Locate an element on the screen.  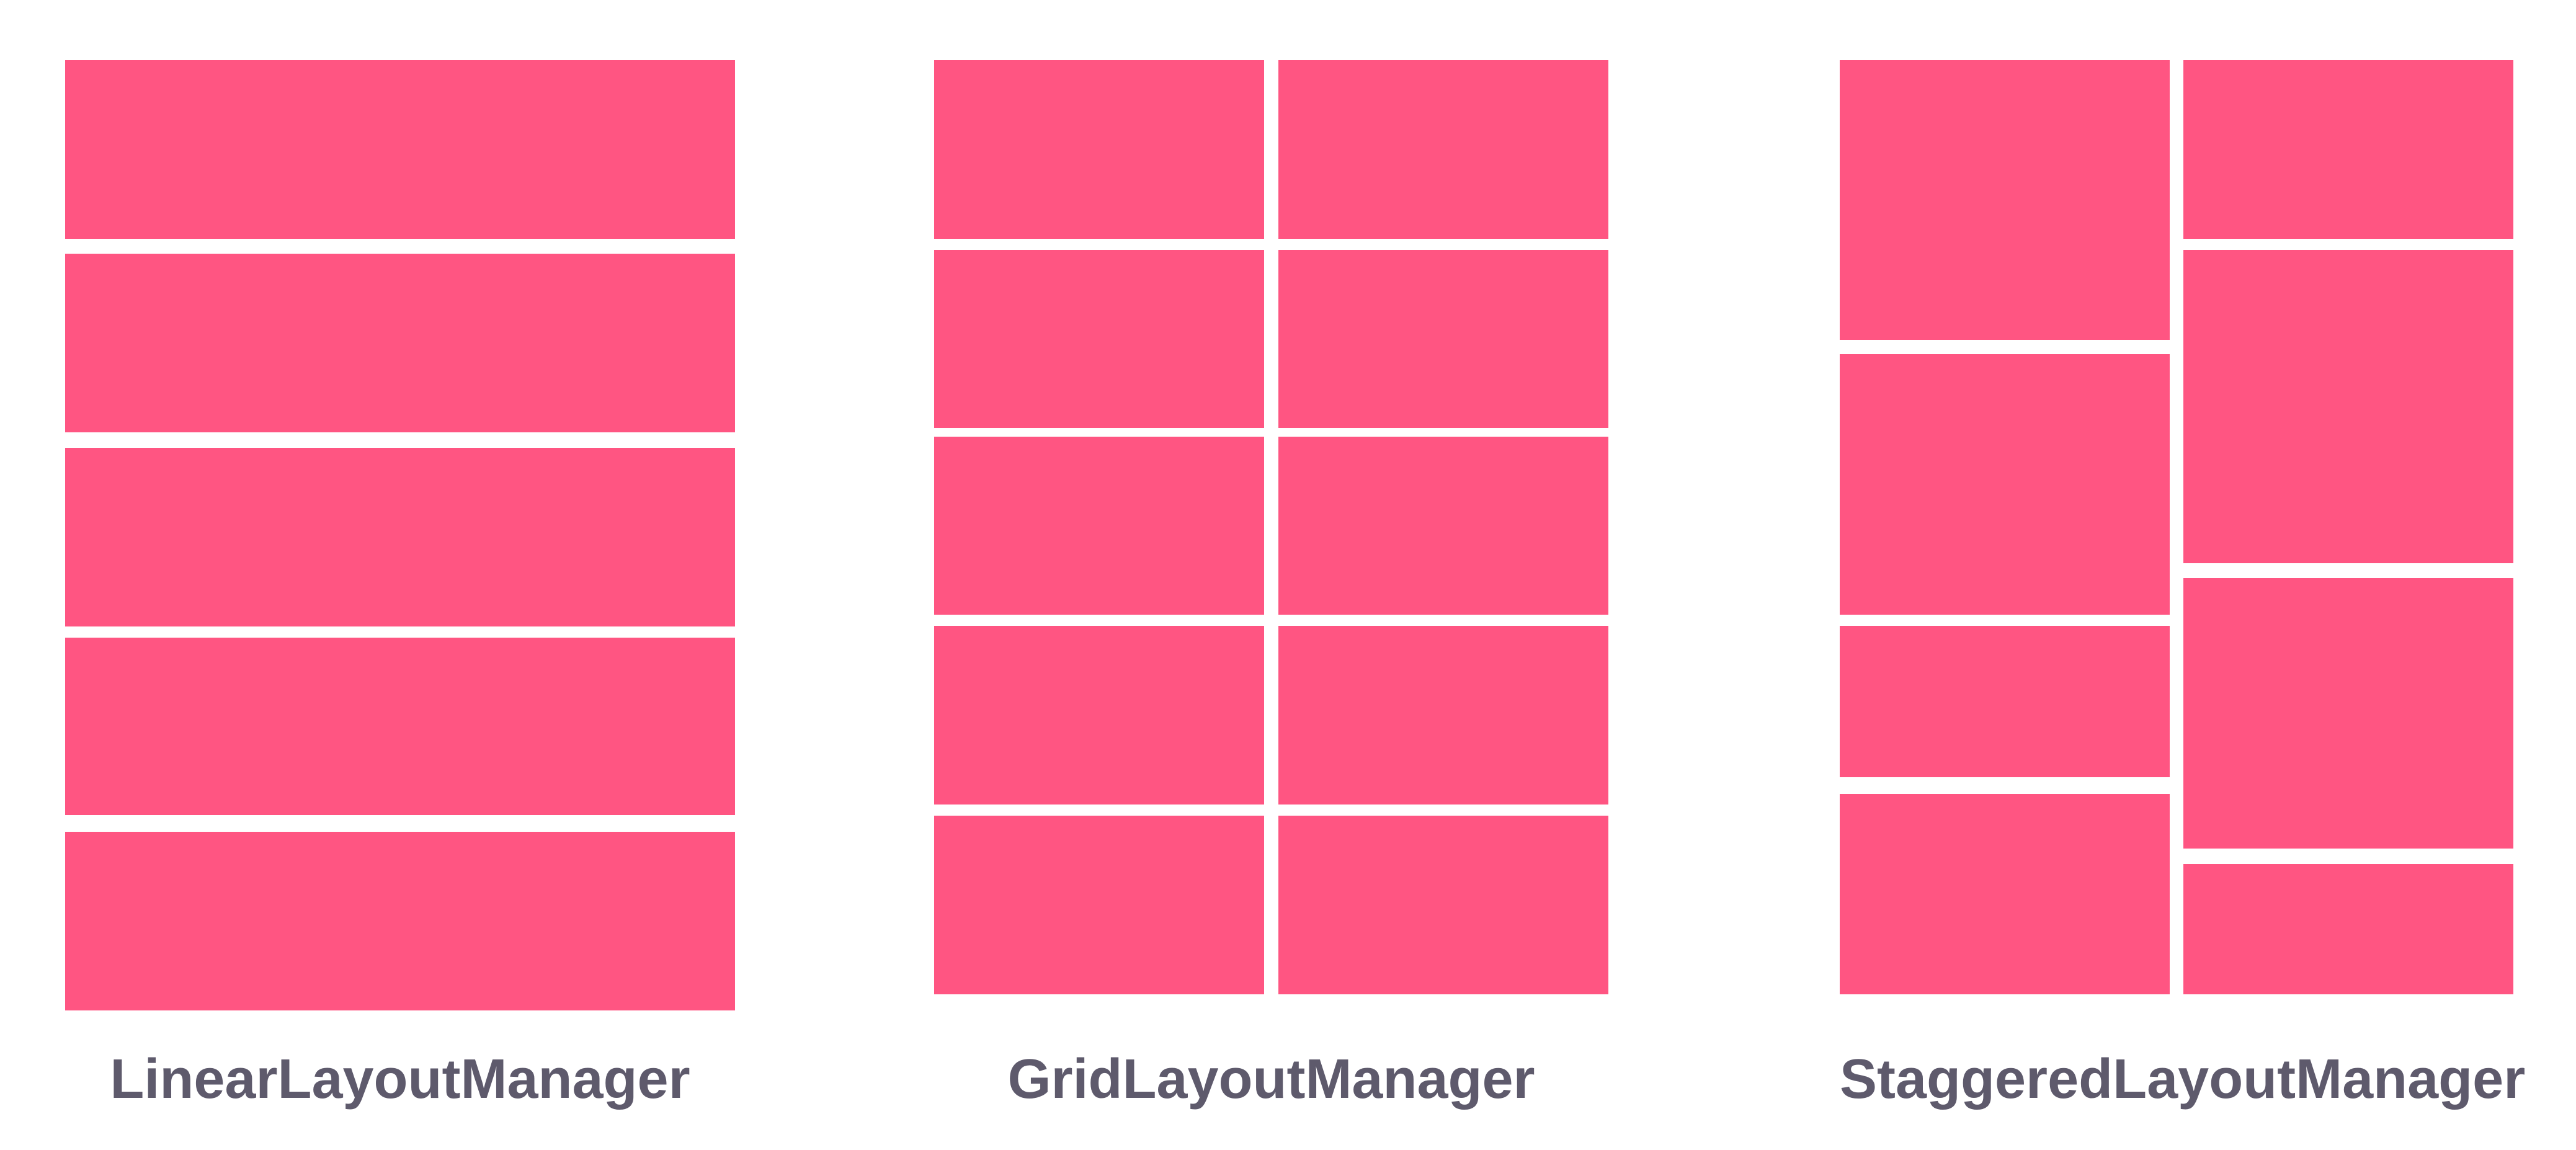
linear-layout-caption: LinearLayoutManager is located at coordinates (400, 1079).